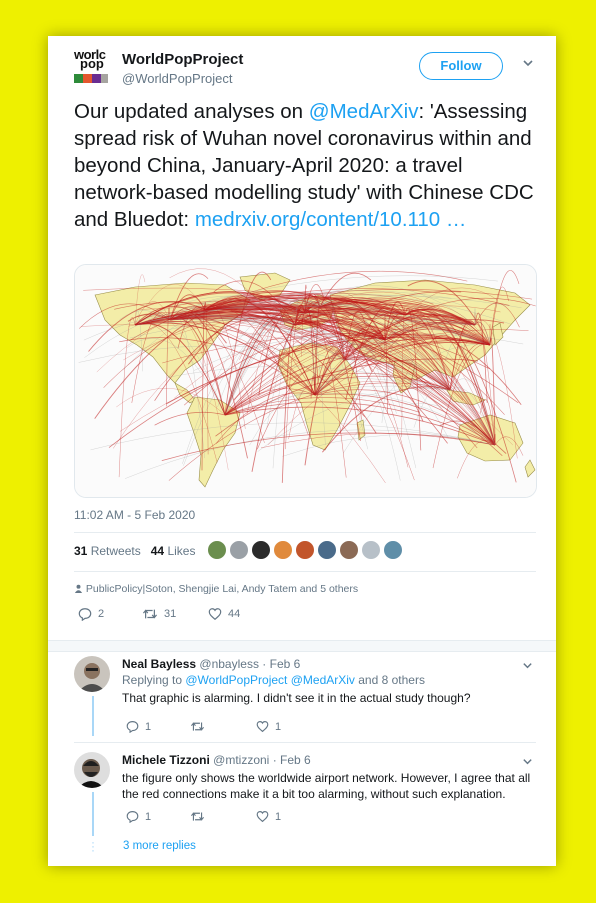 The width and height of the screenshot is (596, 903). I want to click on account-handle: @WorldPopProject, so click(177, 78).